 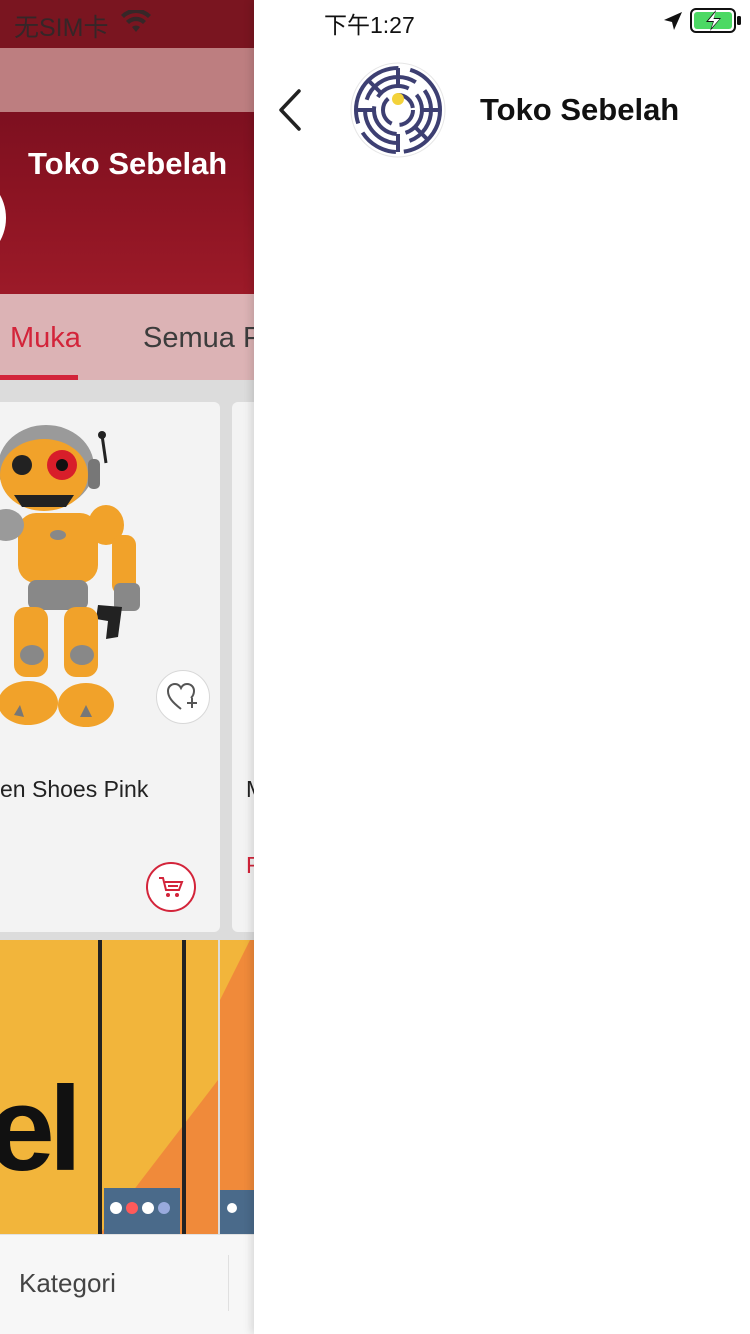 I want to click on wishlist-button, so click(x=183, y=697).